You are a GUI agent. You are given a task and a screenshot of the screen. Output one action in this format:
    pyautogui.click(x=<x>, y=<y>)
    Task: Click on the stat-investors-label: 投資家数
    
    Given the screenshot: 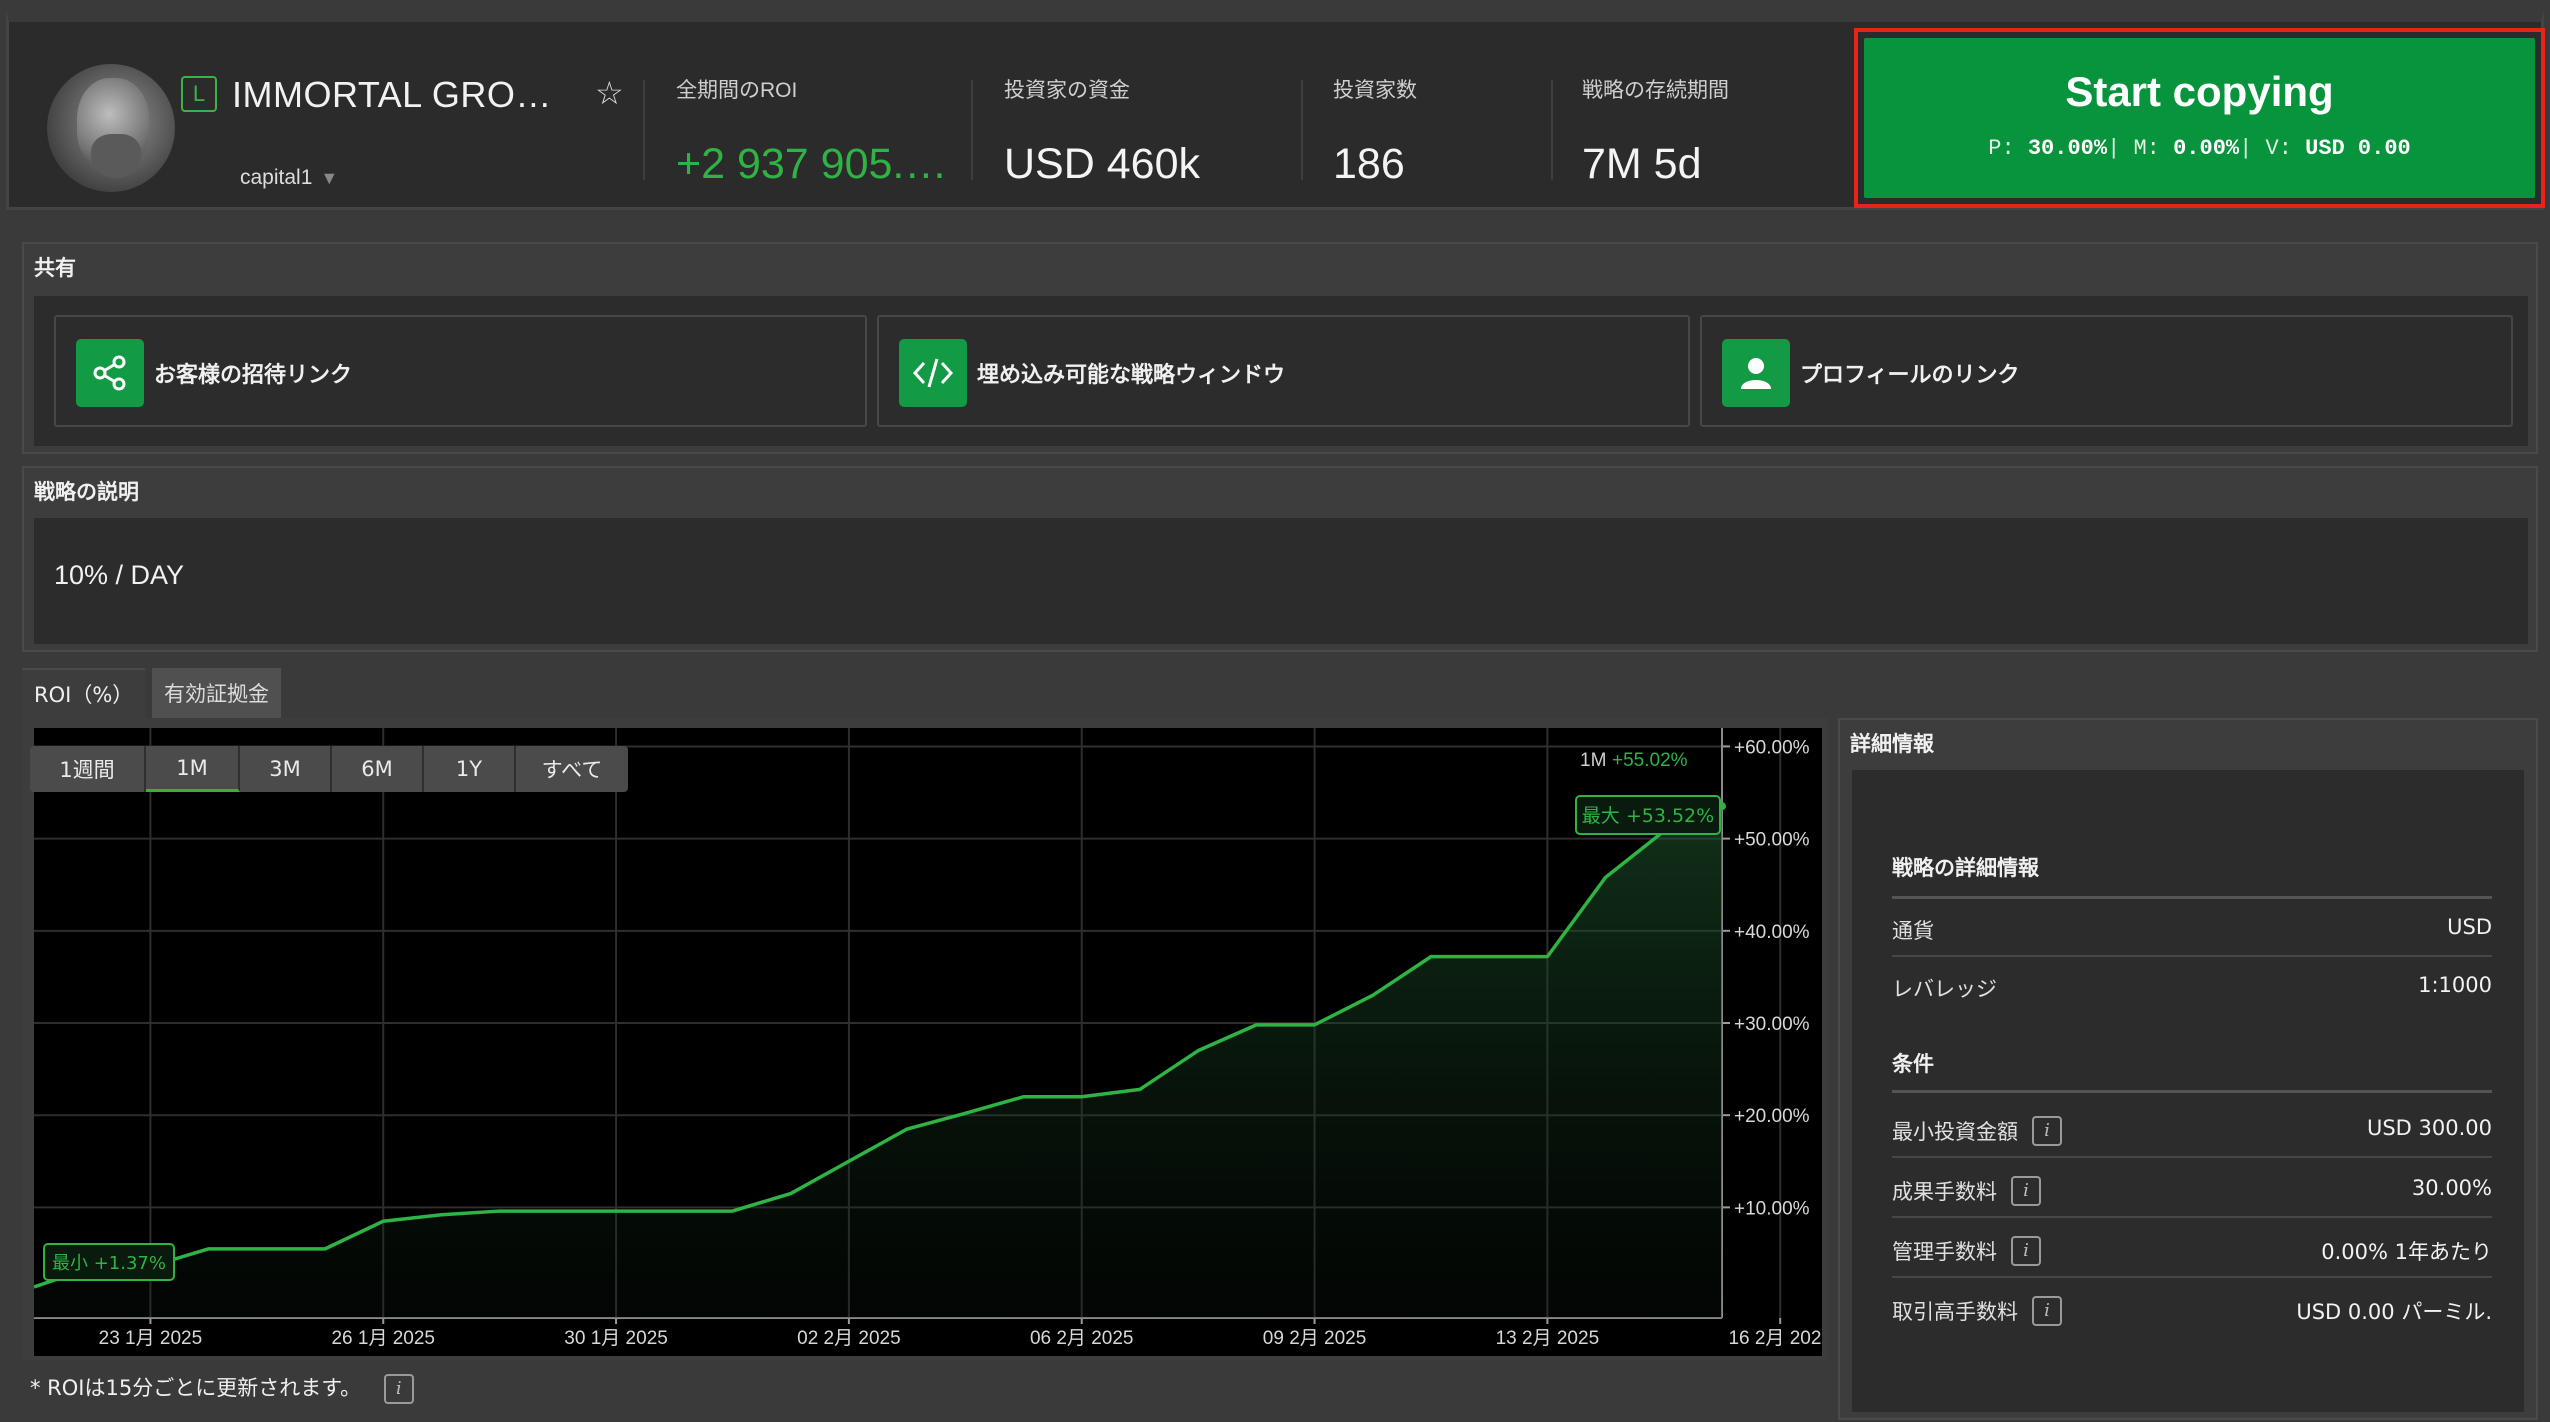 What is the action you would take?
    pyautogui.click(x=1375, y=90)
    